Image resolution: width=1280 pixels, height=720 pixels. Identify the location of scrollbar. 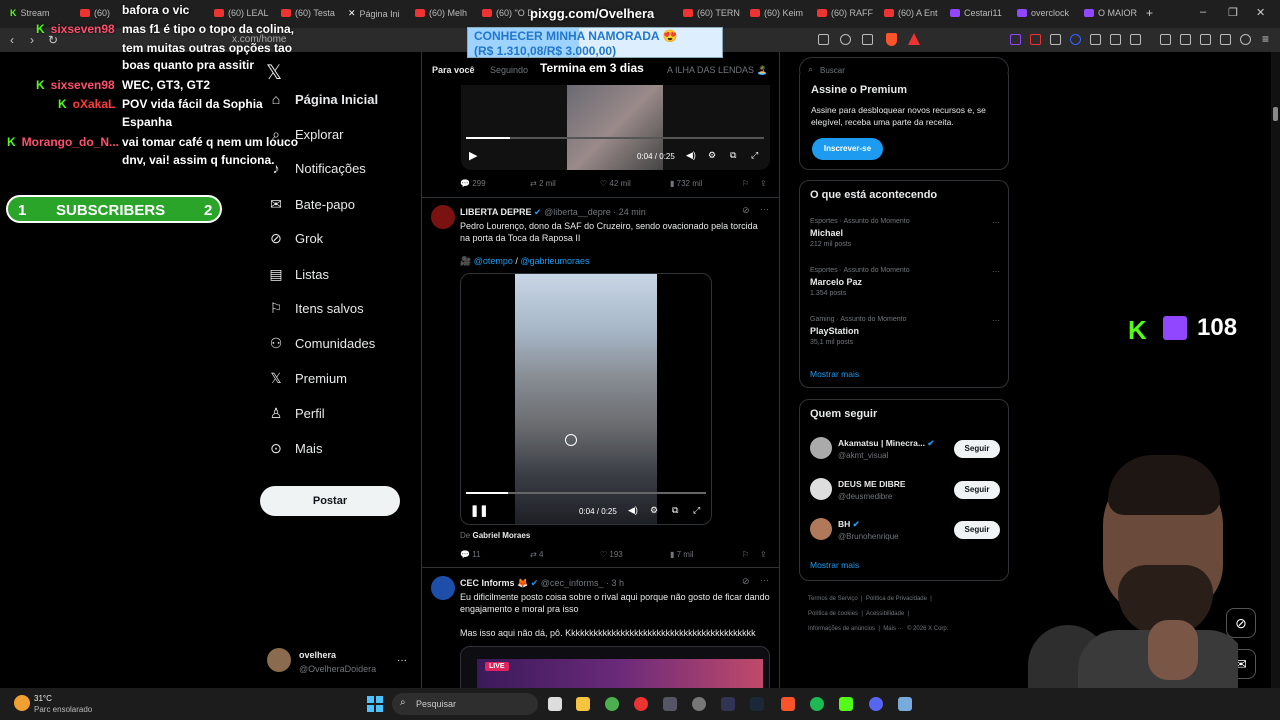
(1275, 370).